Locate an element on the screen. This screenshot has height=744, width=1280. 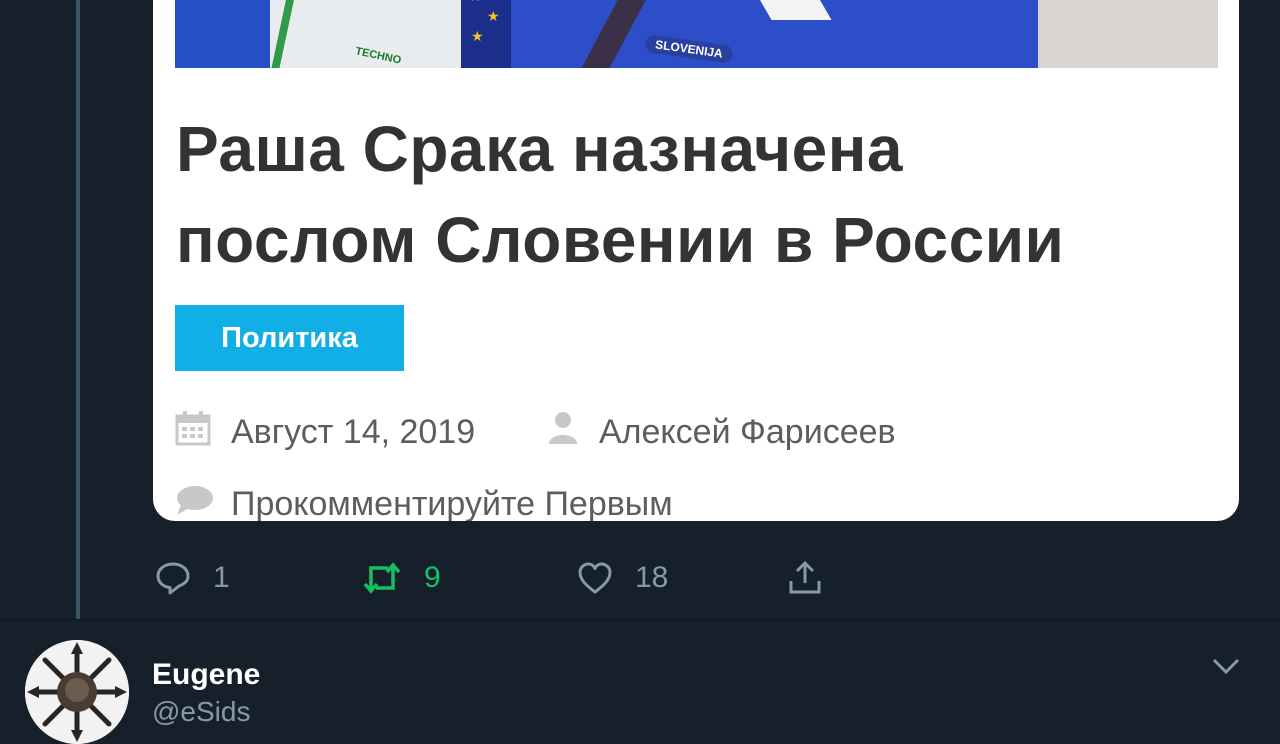
user-icon is located at coordinates (563, 434).